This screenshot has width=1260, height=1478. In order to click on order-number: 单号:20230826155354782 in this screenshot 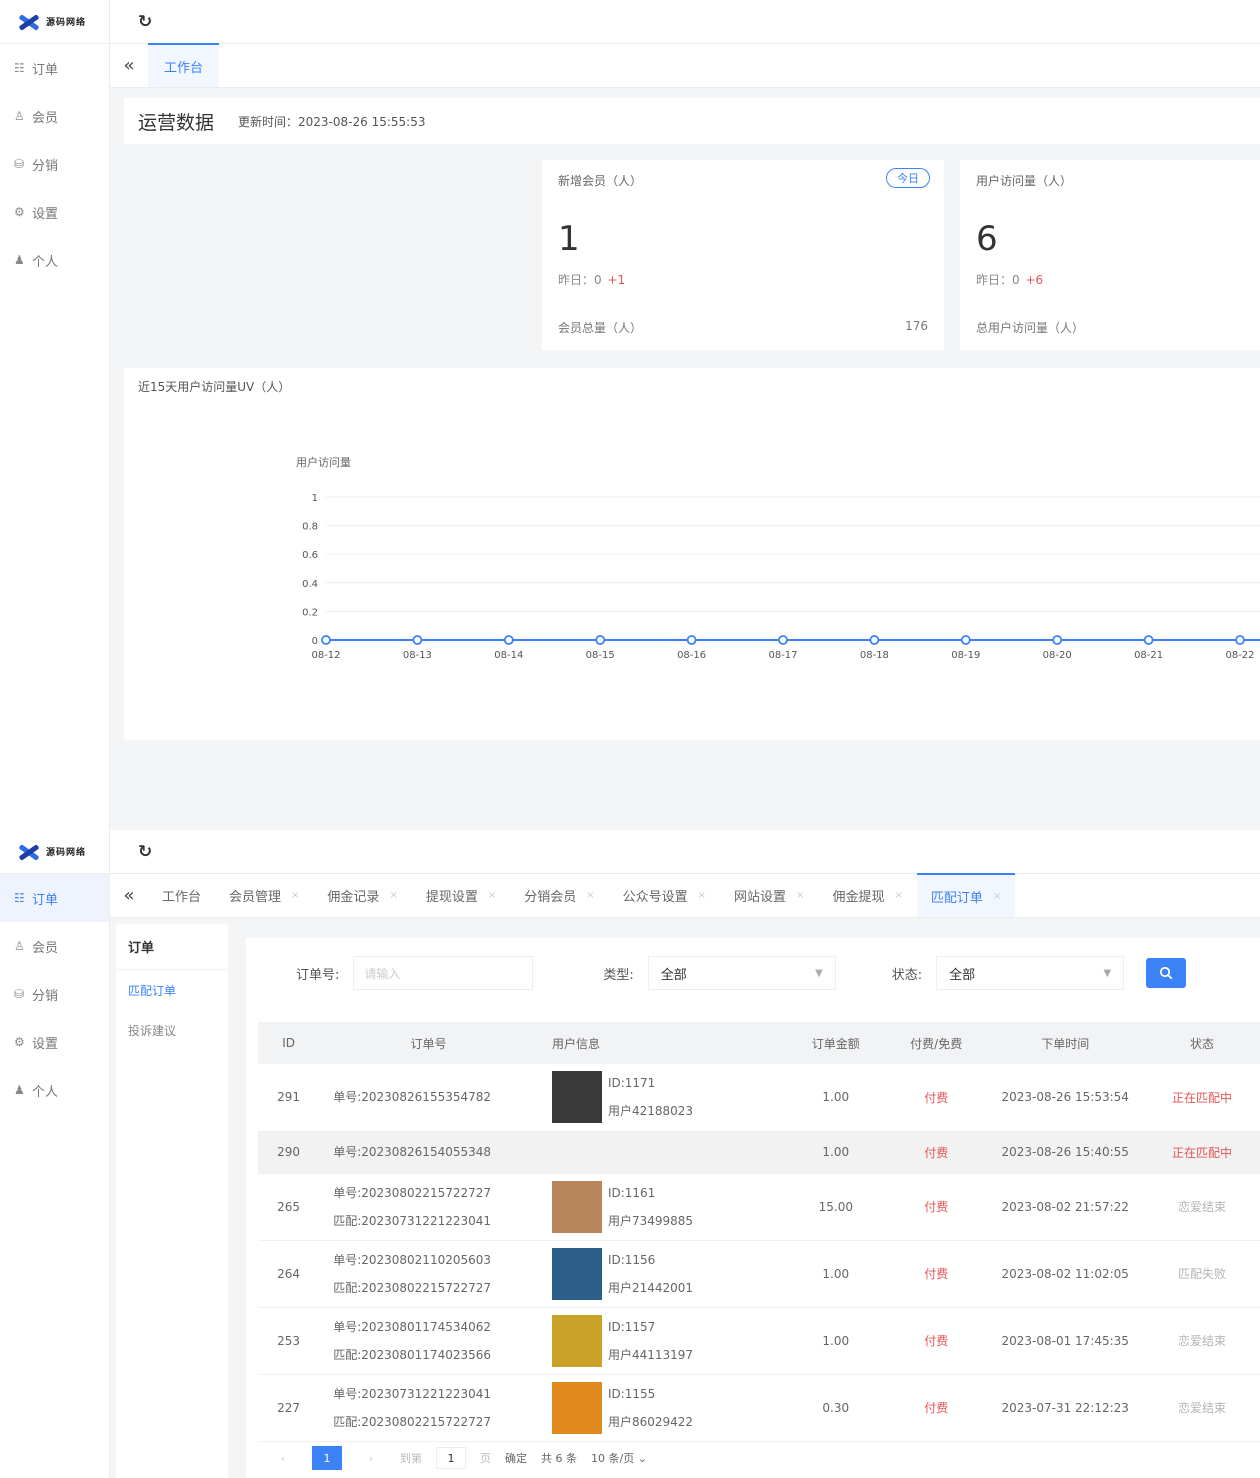, I will do `click(412, 1097)`.